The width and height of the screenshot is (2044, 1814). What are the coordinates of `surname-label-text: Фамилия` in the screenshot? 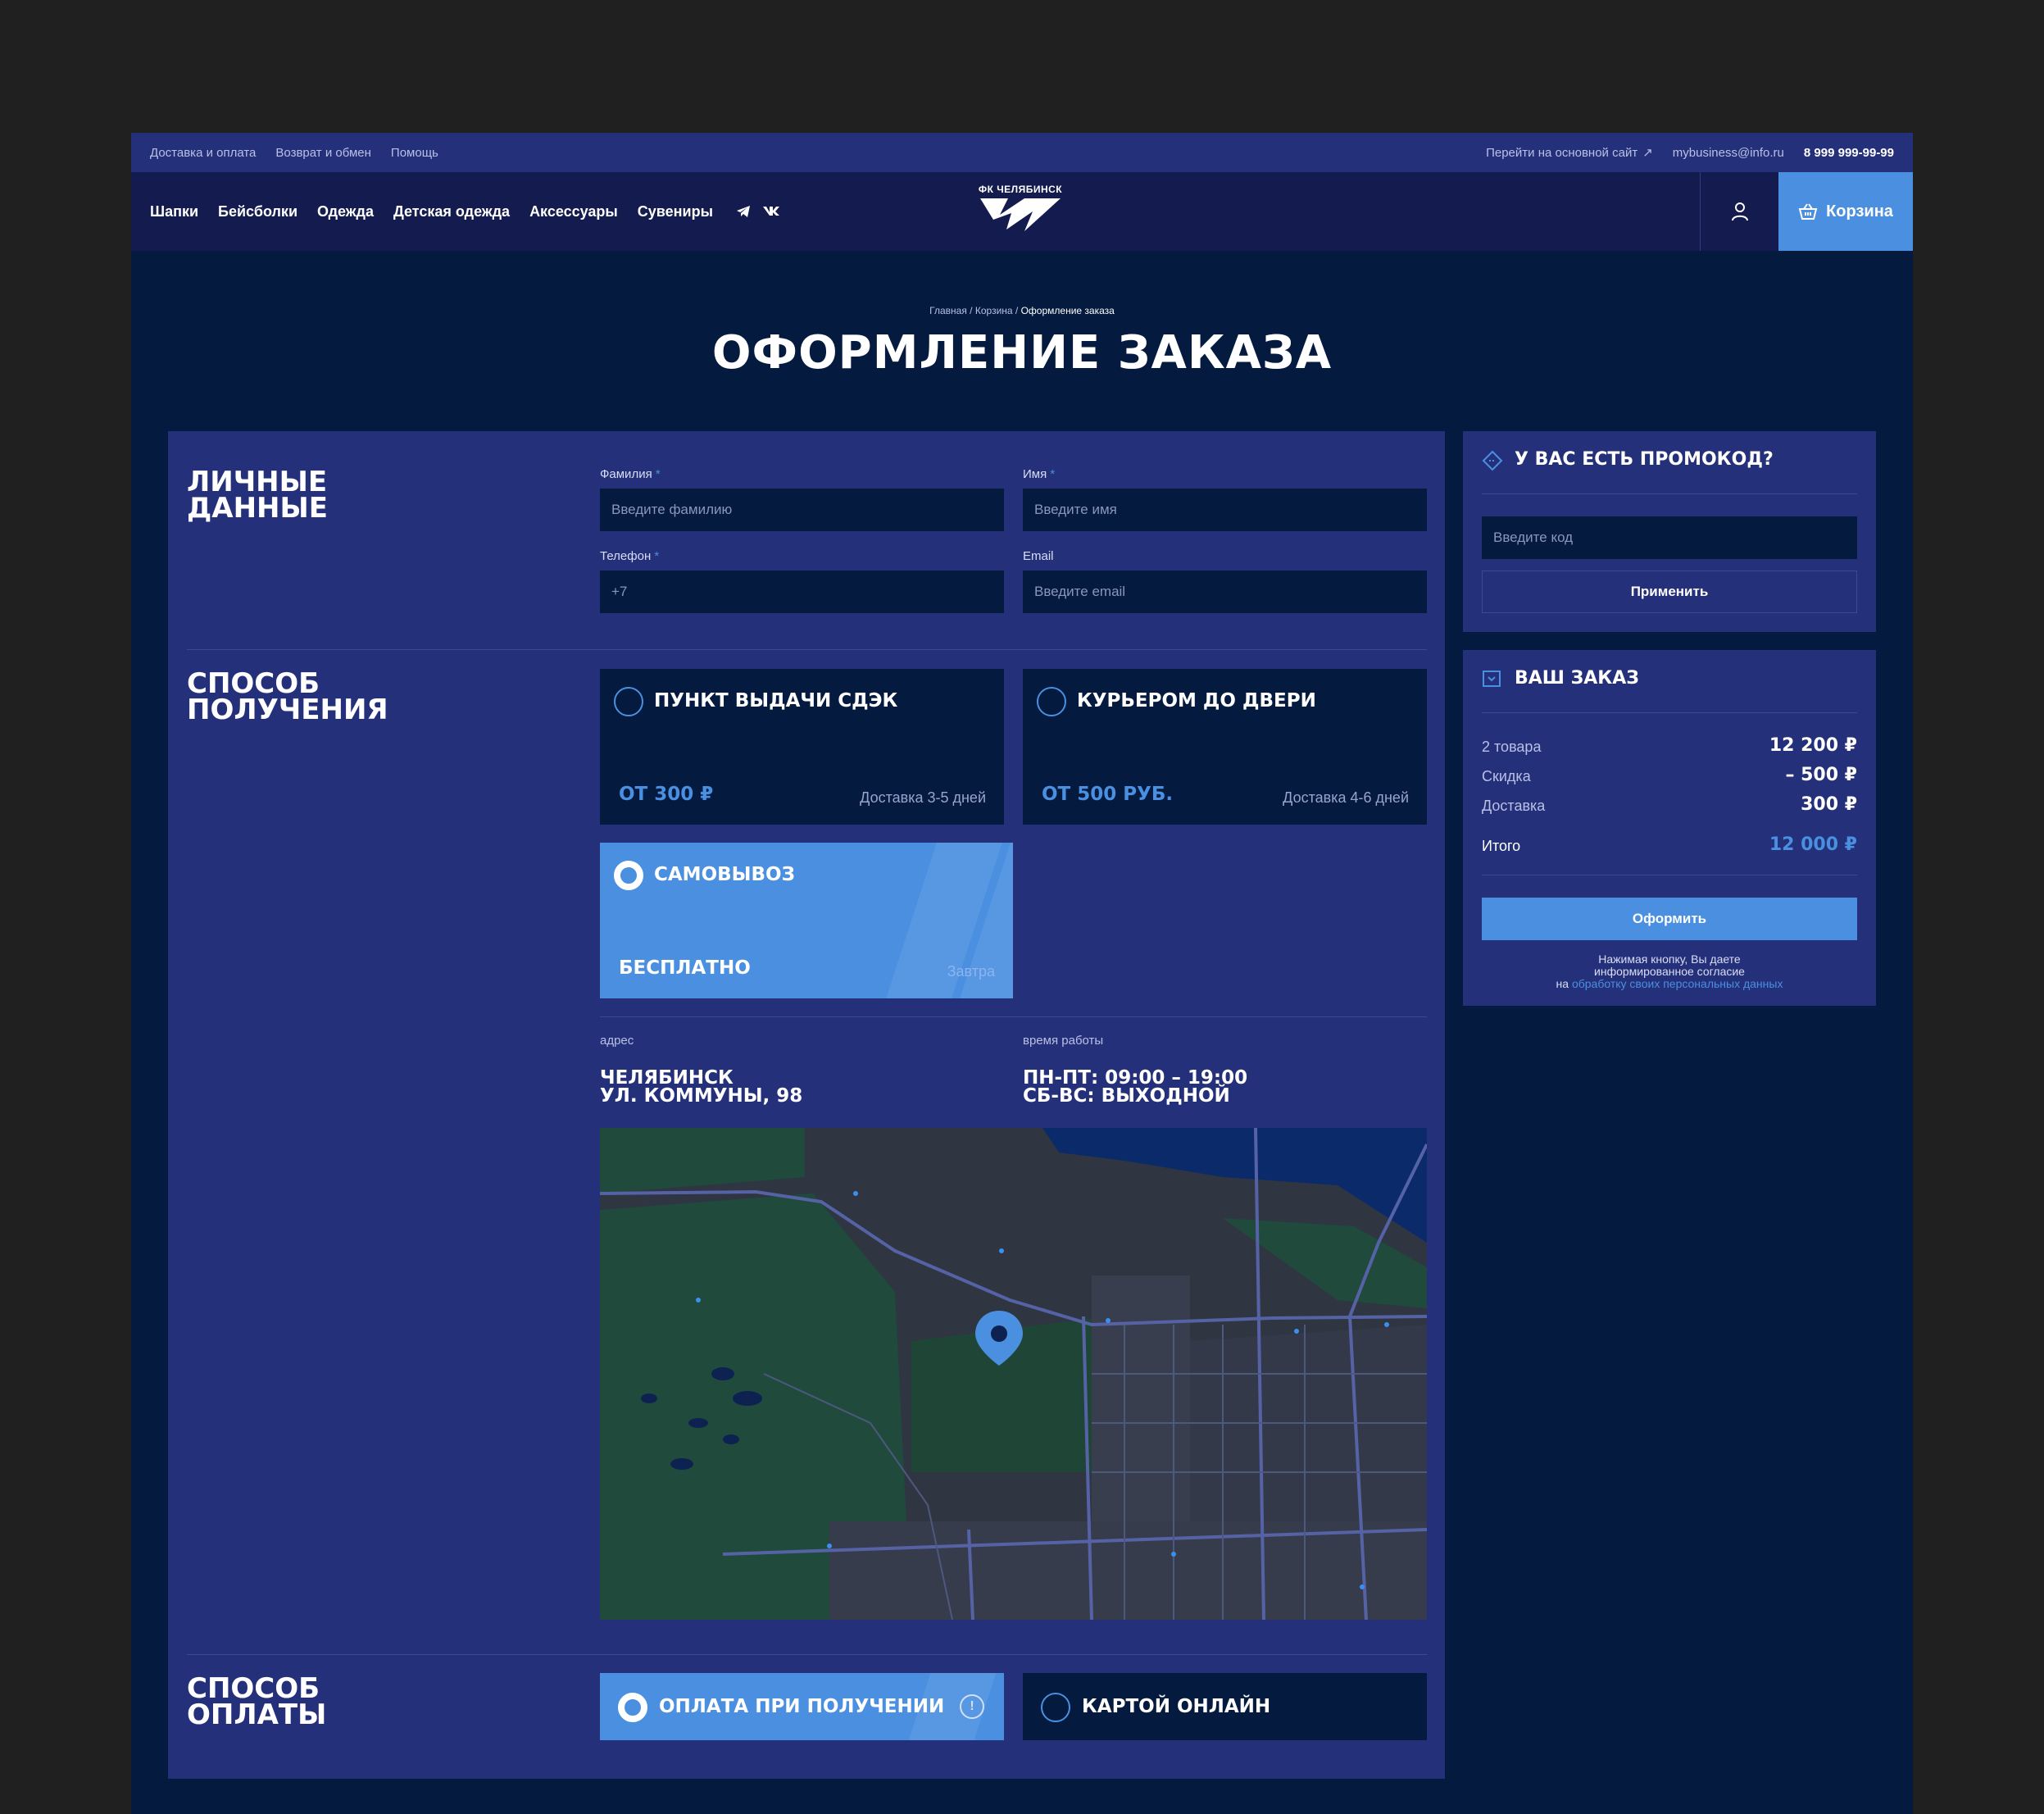 It's located at (626, 474).